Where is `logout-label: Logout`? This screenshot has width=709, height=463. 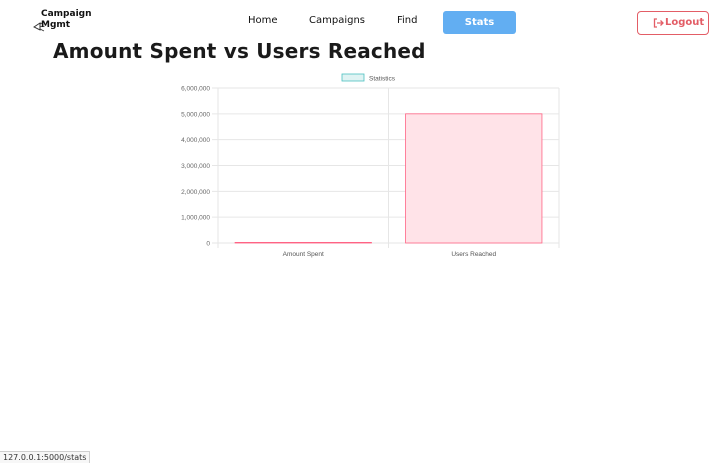
logout-label: Logout is located at coordinates (685, 22).